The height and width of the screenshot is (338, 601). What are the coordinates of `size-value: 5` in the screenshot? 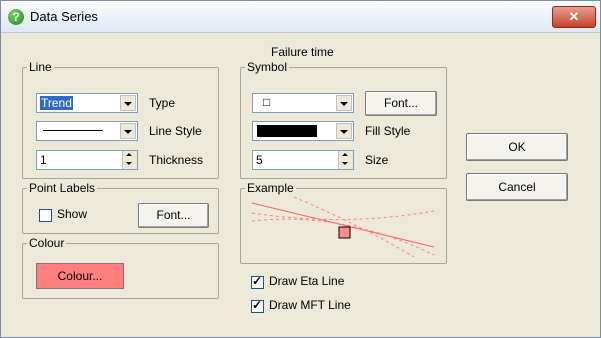 It's located at (259, 160).